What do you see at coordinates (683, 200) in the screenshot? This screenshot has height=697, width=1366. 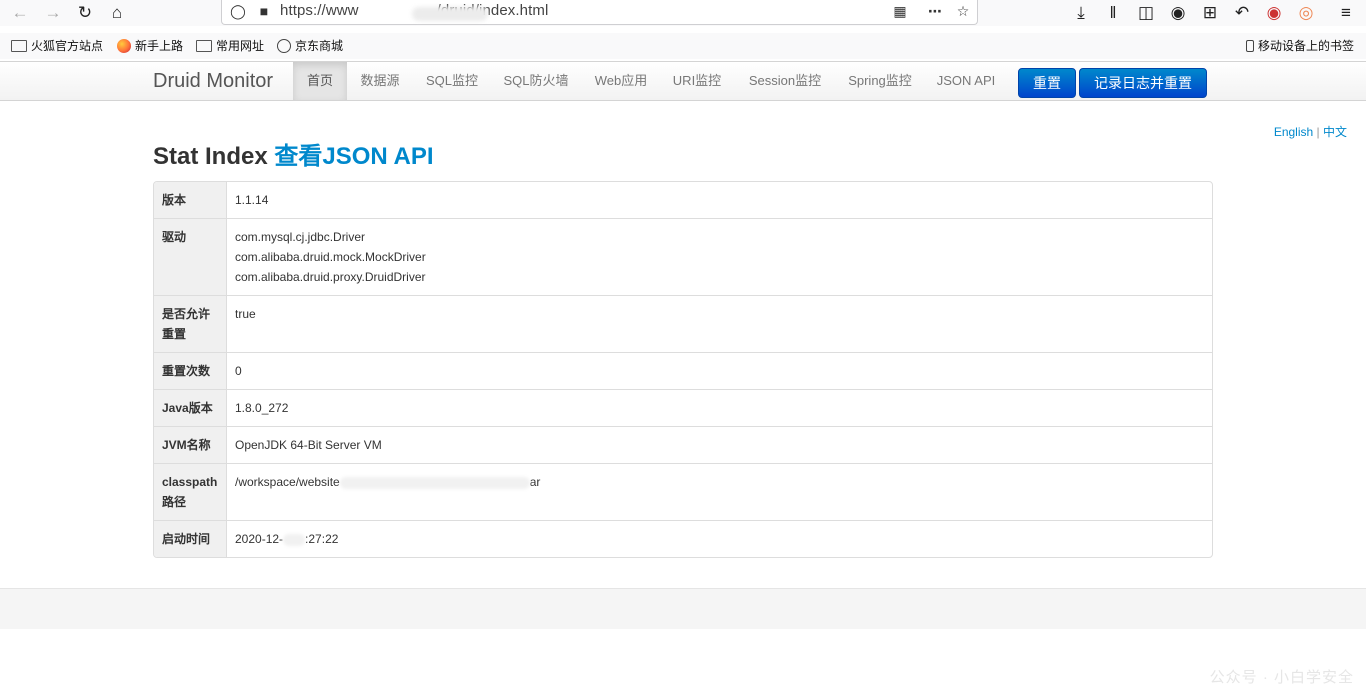 I see `table-row: 版本 1.1.14` at bounding box center [683, 200].